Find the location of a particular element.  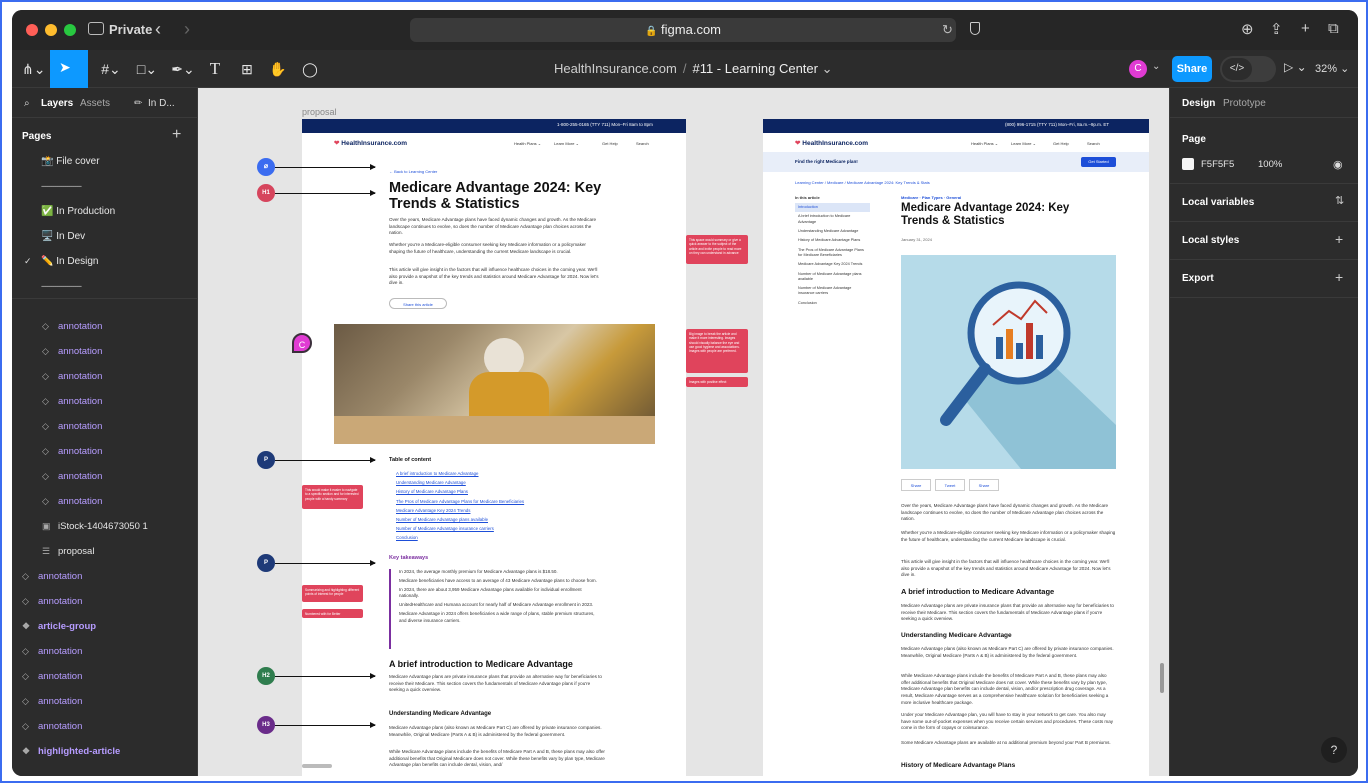

sidebar-toggle-icon is located at coordinates (96, 28).